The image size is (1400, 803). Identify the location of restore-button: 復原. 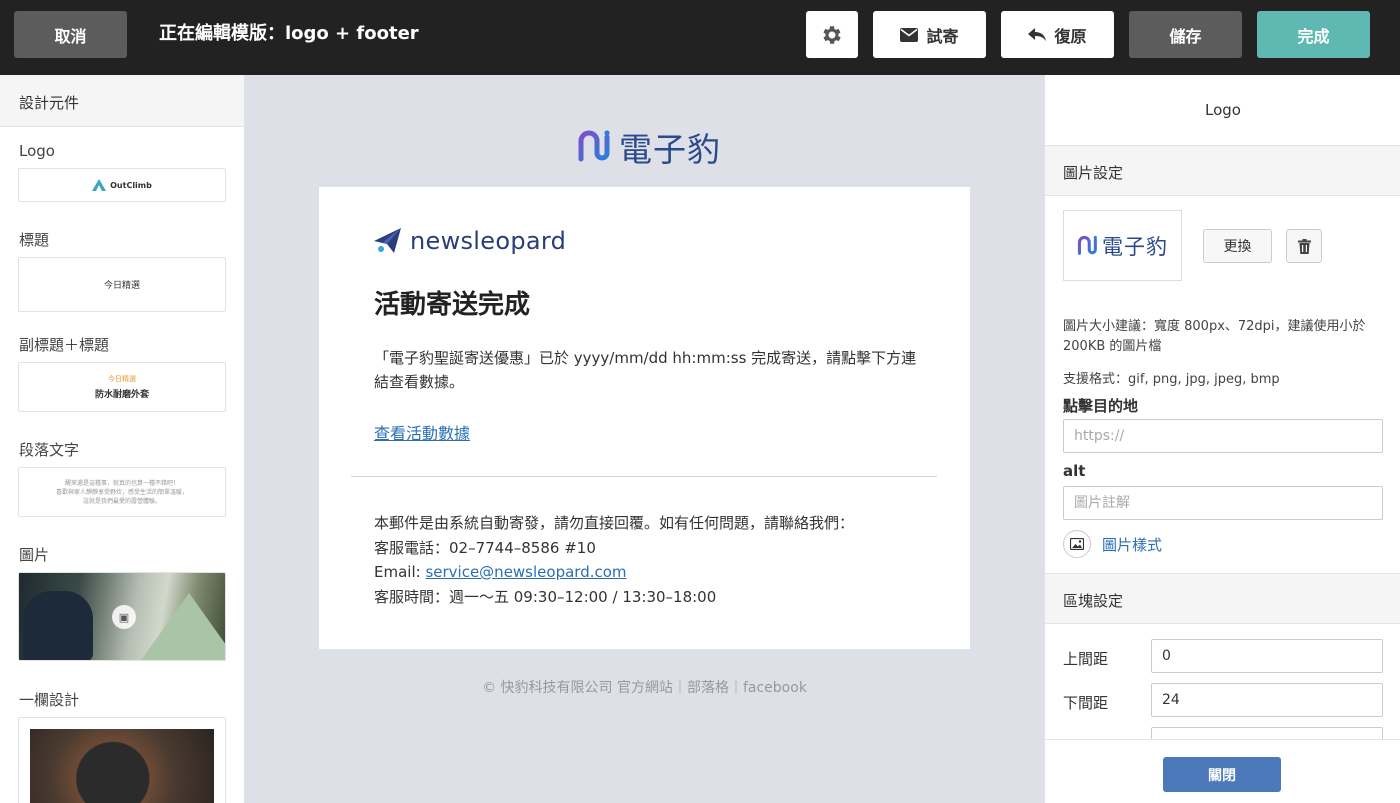
(1057, 34).